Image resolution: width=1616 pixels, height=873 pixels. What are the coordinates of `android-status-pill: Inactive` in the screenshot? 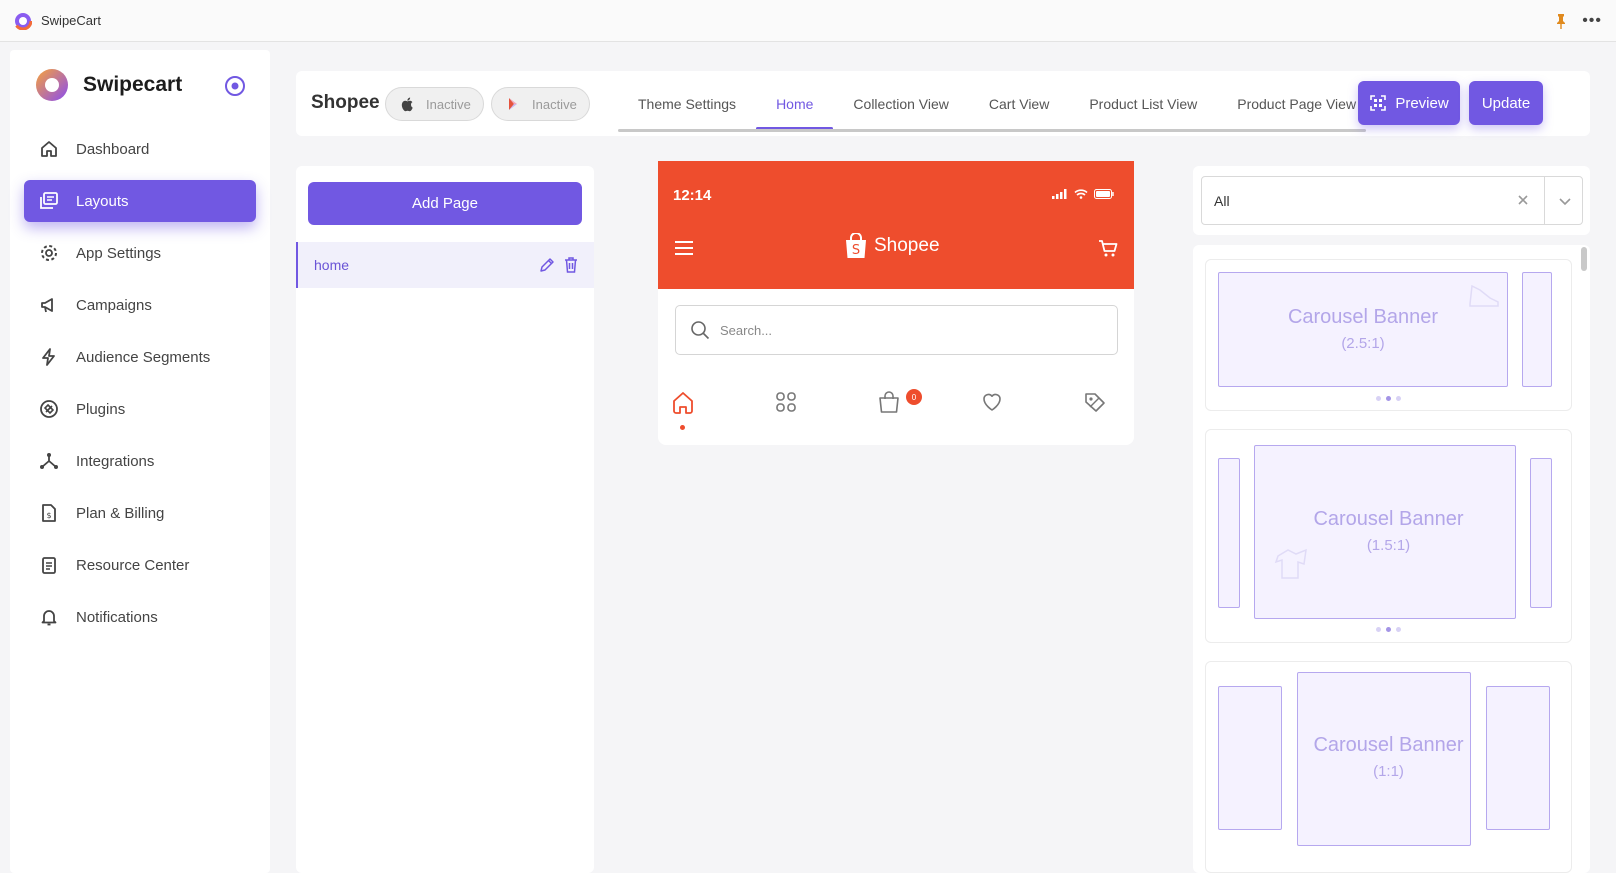 It's located at (540, 104).